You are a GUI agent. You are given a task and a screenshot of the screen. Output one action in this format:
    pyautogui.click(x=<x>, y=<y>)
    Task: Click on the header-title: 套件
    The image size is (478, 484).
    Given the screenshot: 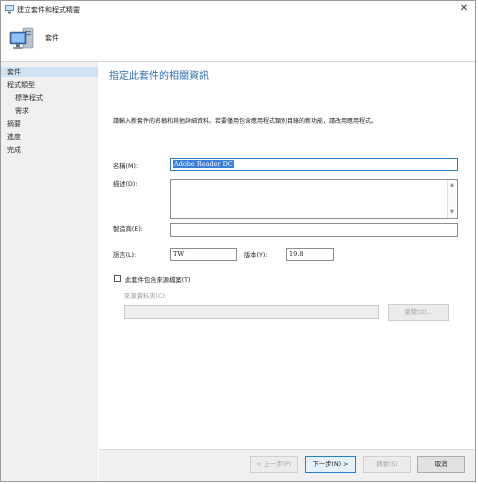 What is the action you would take?
    pyautogui.click(x=52, y=38)
    